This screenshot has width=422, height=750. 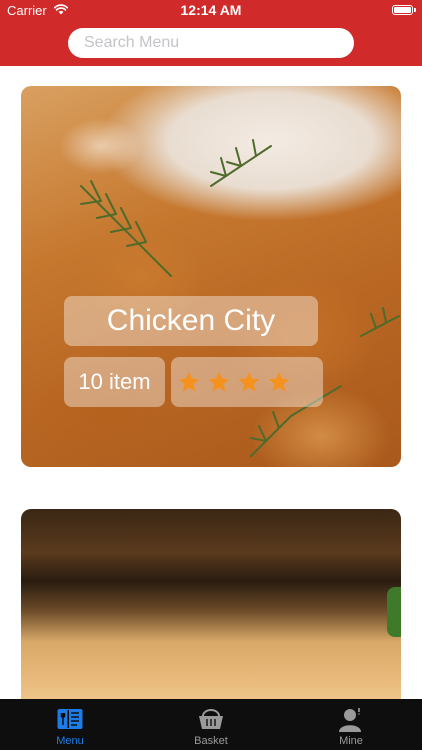 I want to click on tab-menu: Menu, so click(x=70, y=724).